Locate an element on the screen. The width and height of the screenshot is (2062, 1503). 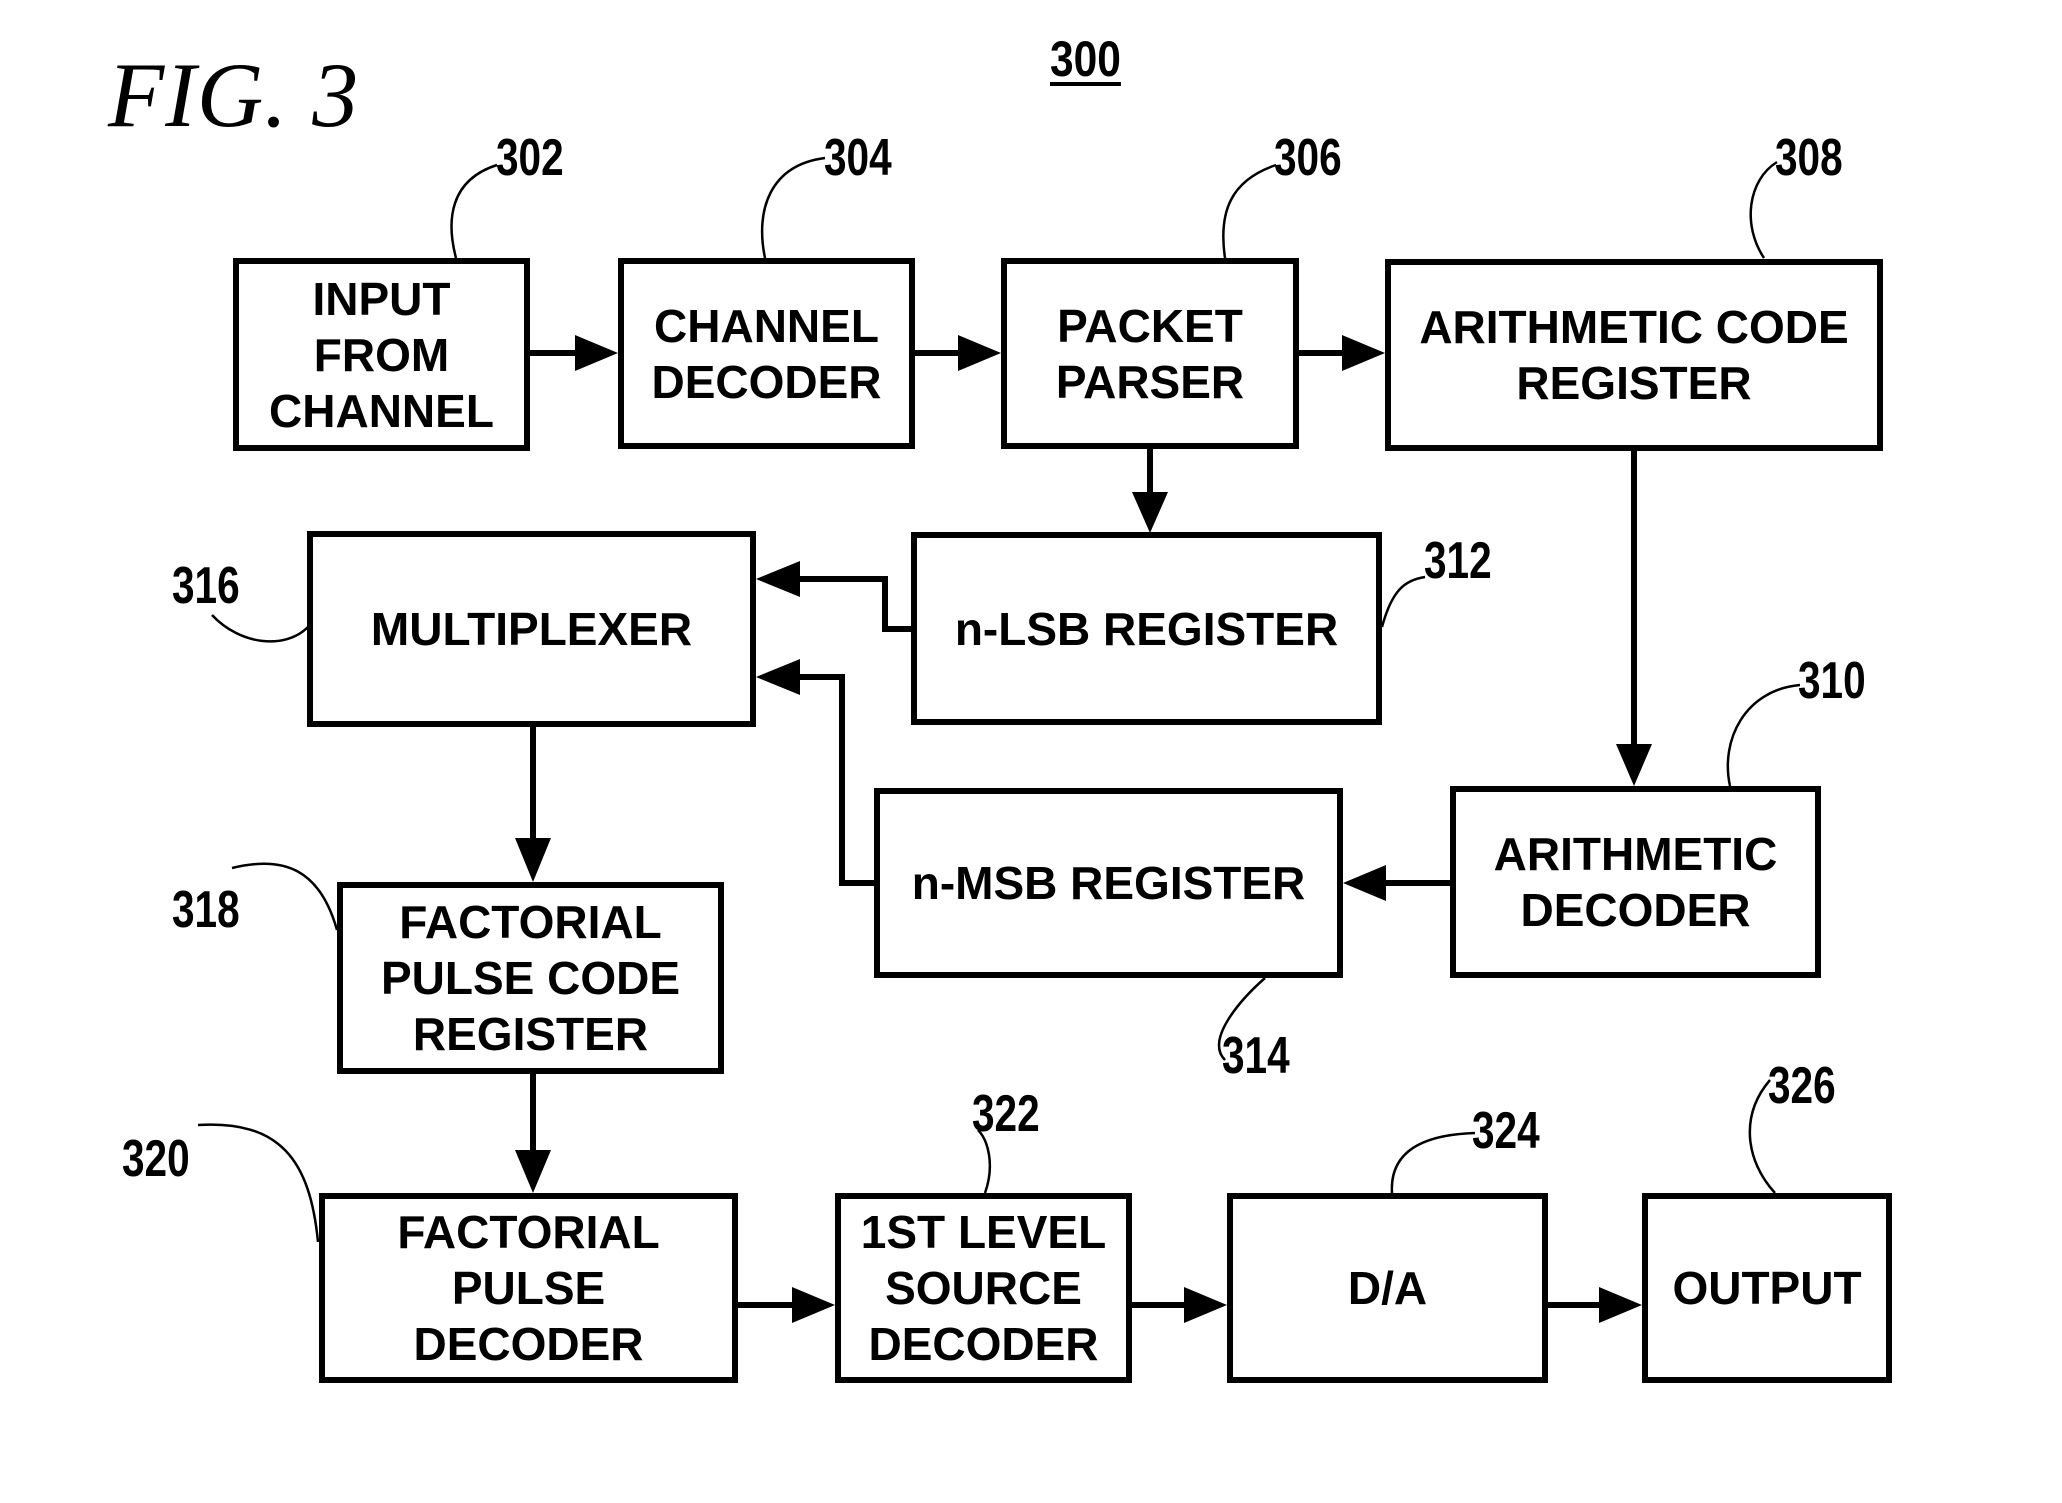
block-label: PACKET PARSER is located at coordinates (1150, 353).